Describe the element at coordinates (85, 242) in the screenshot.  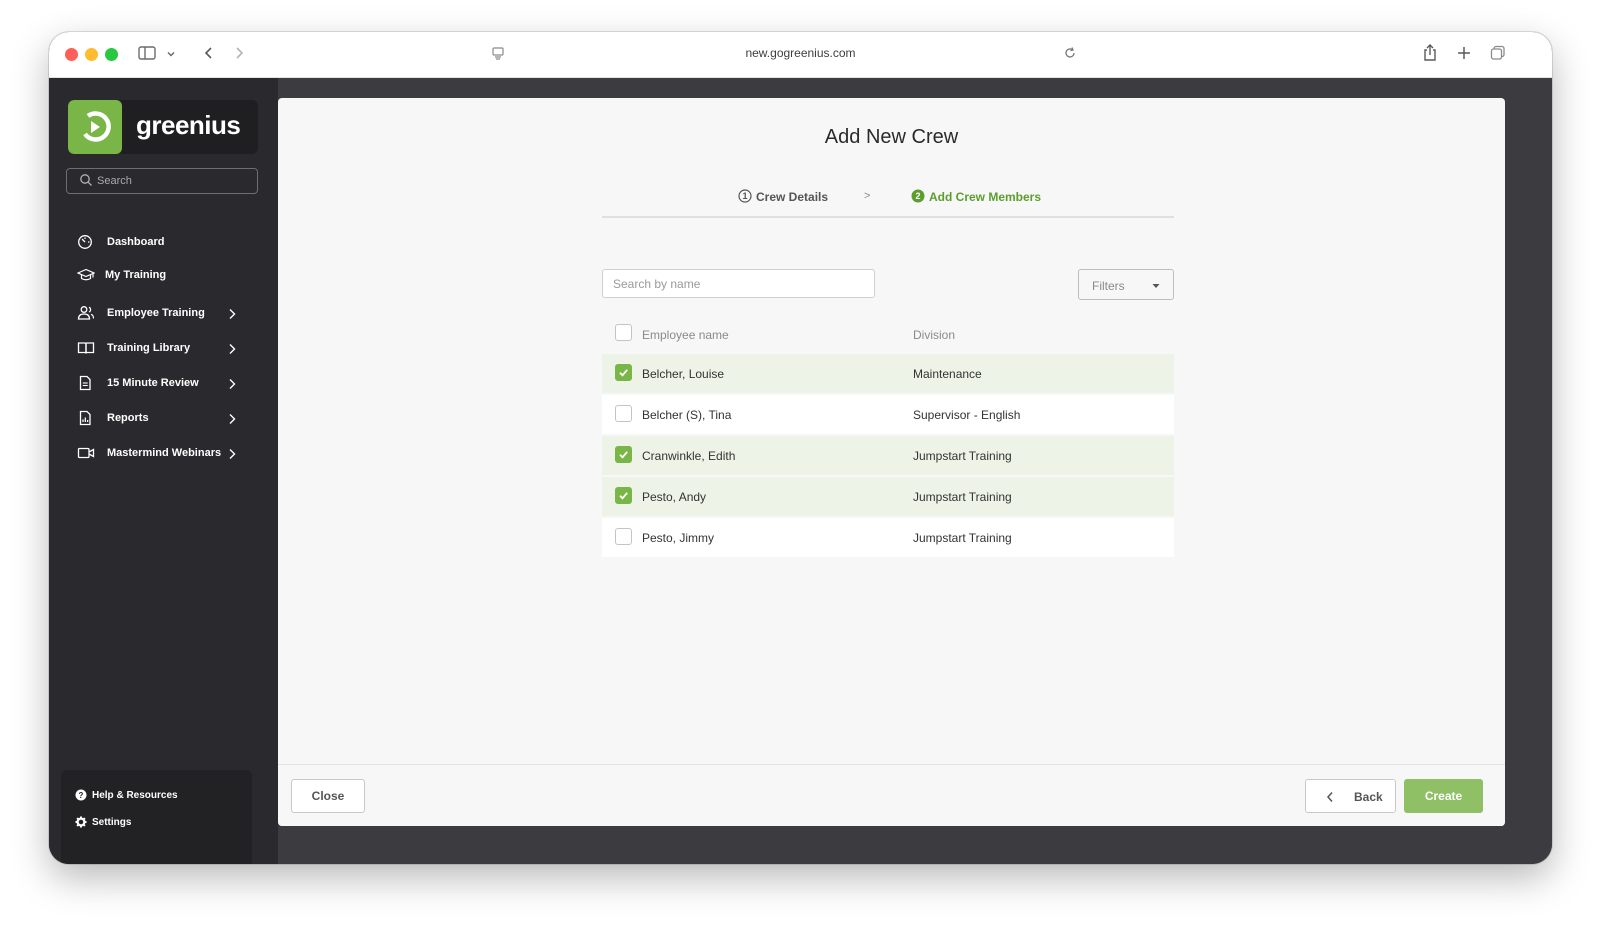
I see `dashboard-icon` at that location.